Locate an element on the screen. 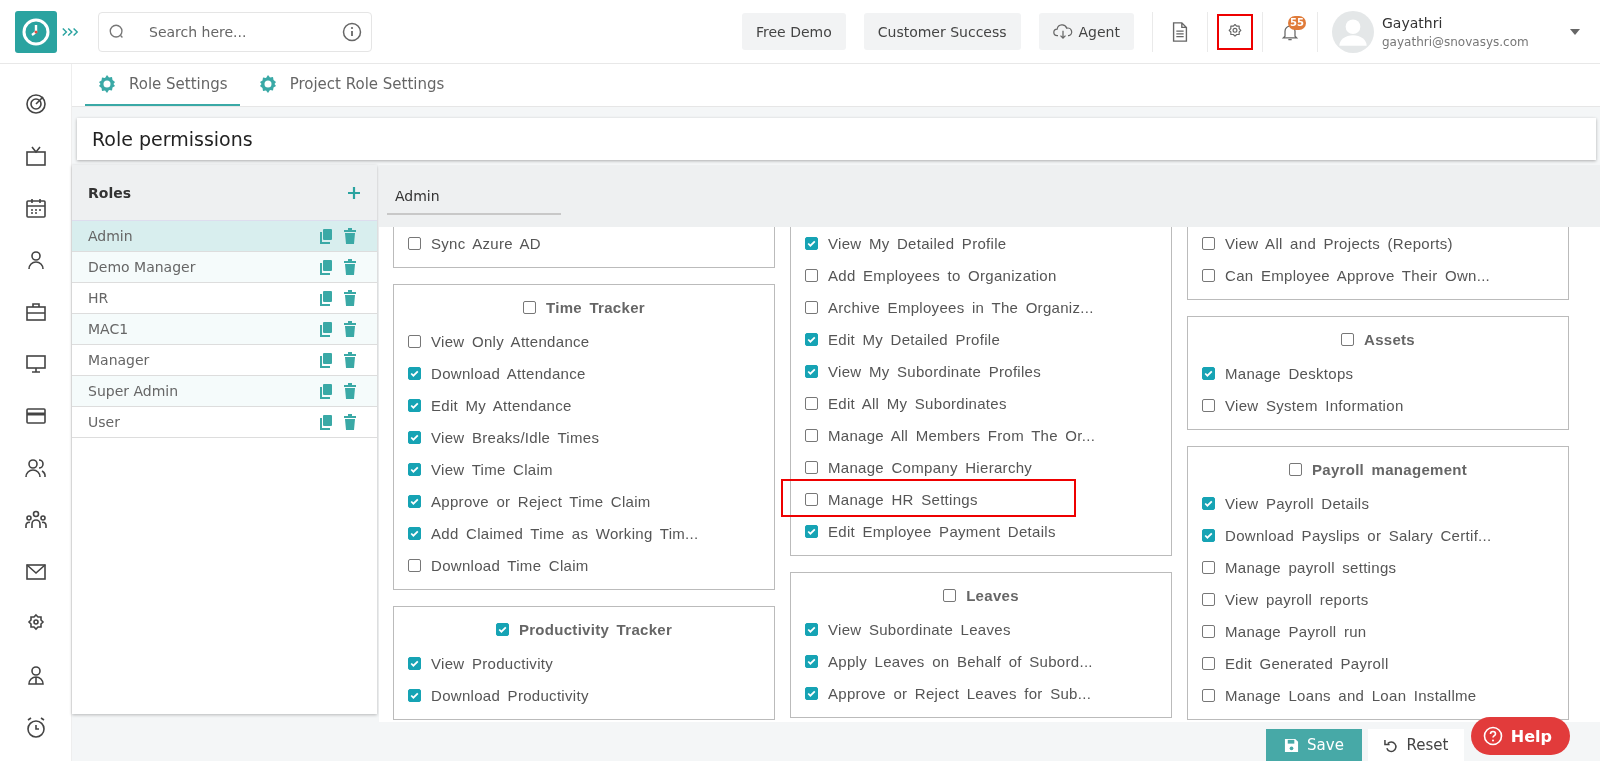 Image resolution: width=1600 pixels, height=761 pixels. calendar-icon is located at coordinates (35, 208).